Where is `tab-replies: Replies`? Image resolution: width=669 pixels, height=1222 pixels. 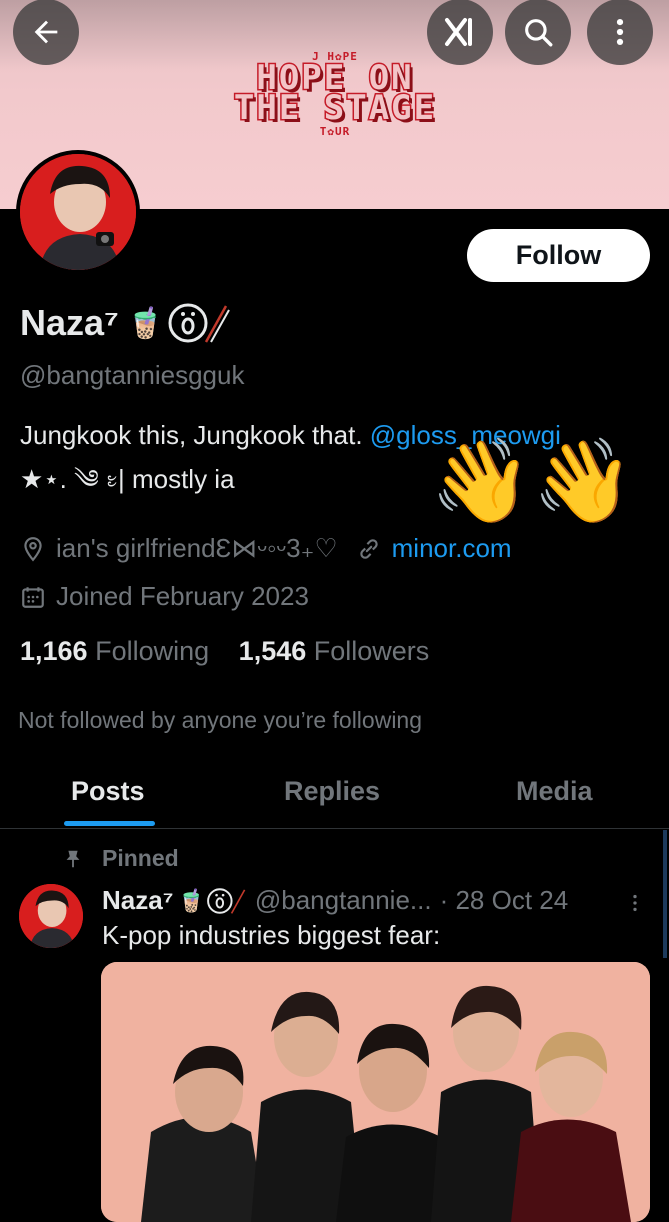 tab-replies: Replies is located at coordinates (332, 791).